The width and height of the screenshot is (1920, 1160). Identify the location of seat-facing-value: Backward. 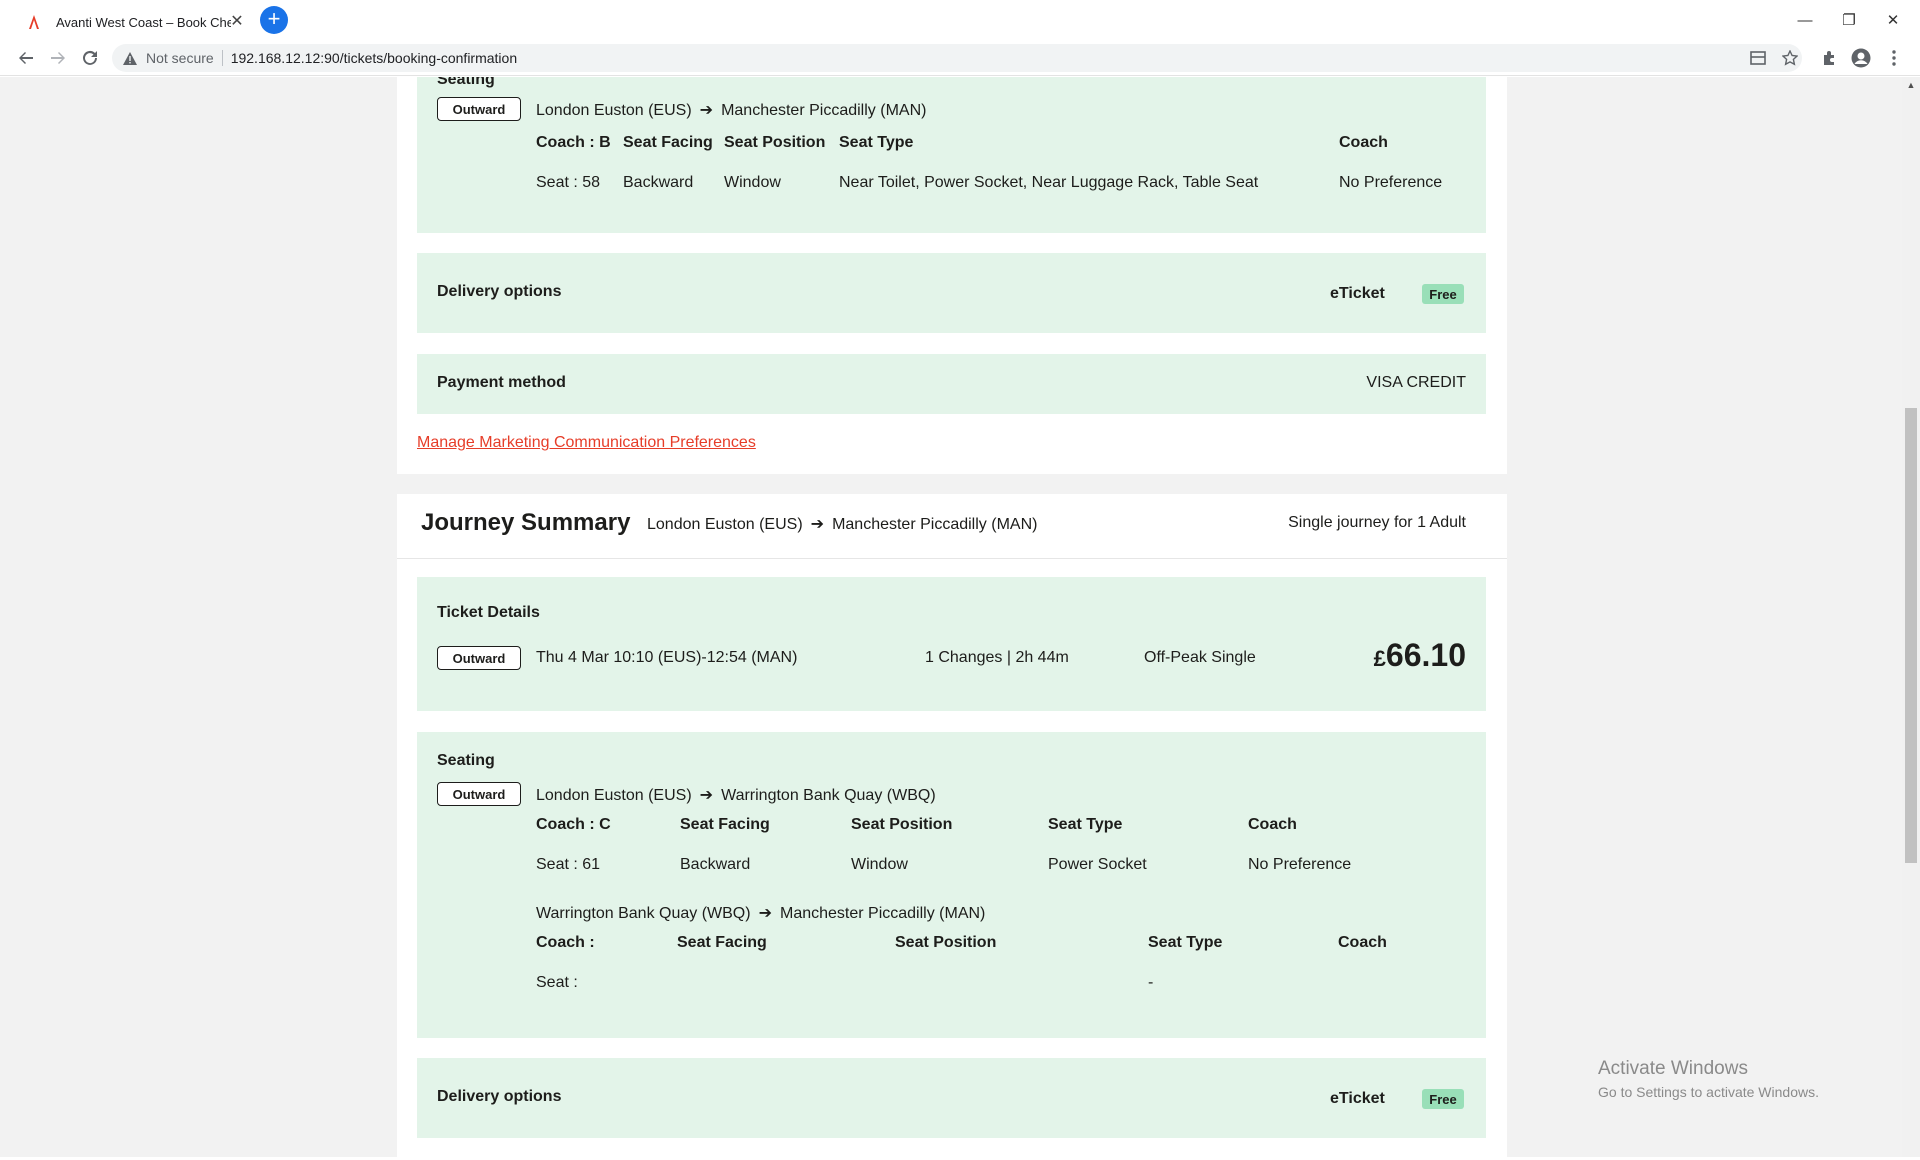
(658, 182).